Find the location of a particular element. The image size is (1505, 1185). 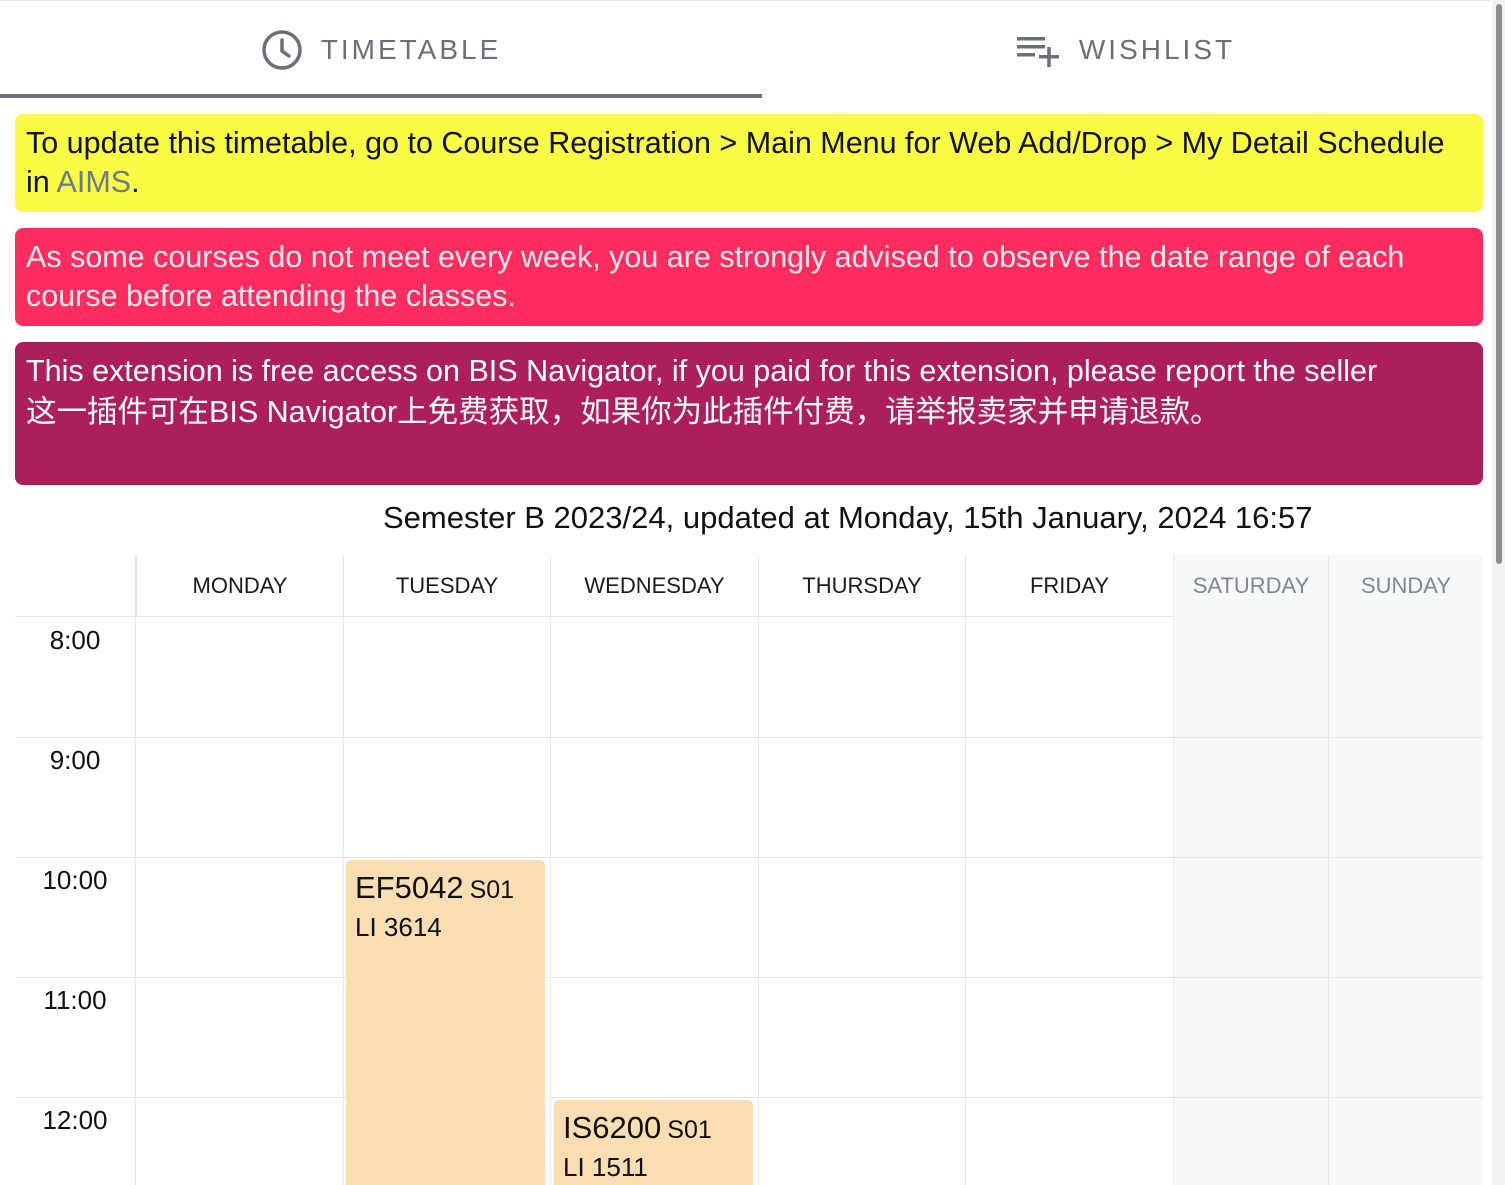

day-header-monday: MONDAY is located at coordinates (239, 586).